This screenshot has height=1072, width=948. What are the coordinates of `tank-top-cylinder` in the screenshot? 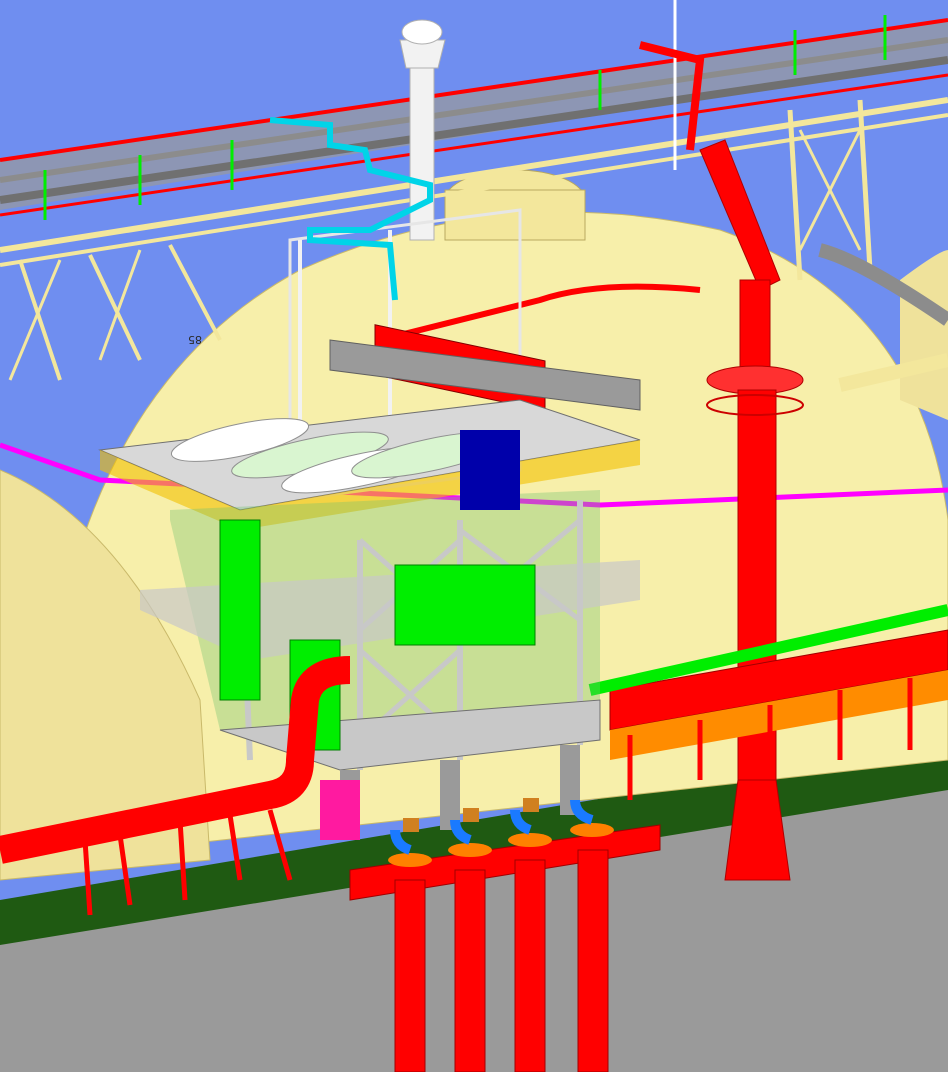 It's located at (515, 215).